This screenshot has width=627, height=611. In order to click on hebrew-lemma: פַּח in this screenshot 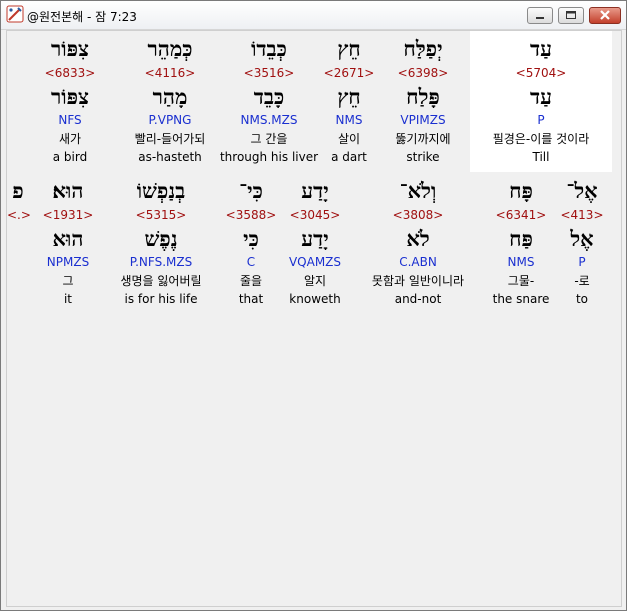, I will do `click(521, 238)`.